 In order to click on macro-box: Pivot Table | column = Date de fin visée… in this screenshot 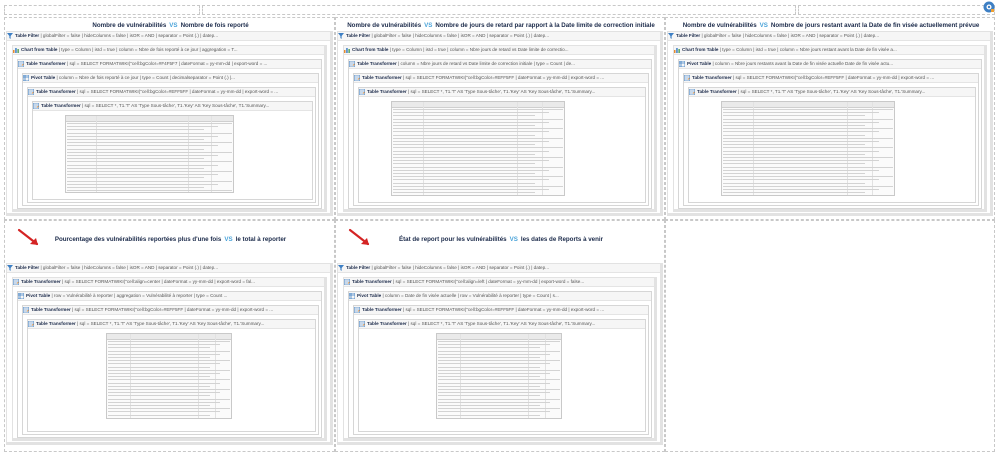, I will do `click(500, 364)`.